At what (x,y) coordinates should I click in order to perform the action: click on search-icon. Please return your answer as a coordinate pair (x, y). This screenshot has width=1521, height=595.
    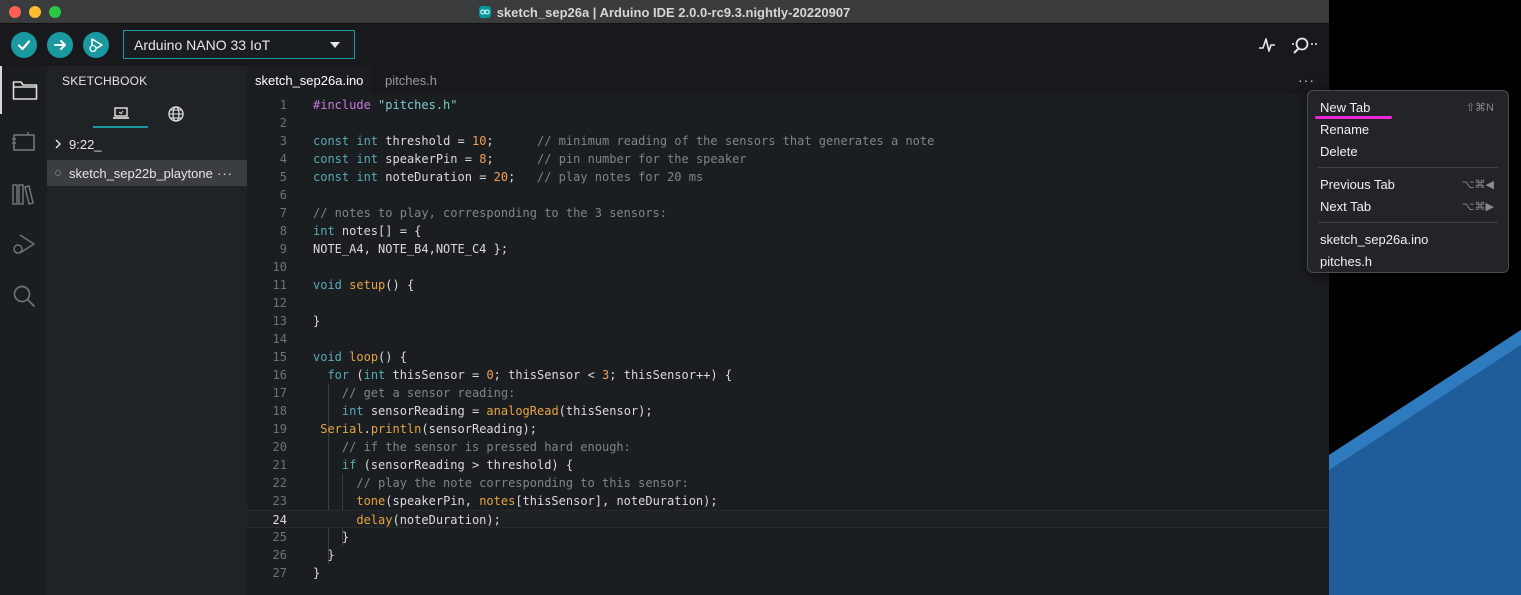
    Looking at the image, I should click on (24, 296).